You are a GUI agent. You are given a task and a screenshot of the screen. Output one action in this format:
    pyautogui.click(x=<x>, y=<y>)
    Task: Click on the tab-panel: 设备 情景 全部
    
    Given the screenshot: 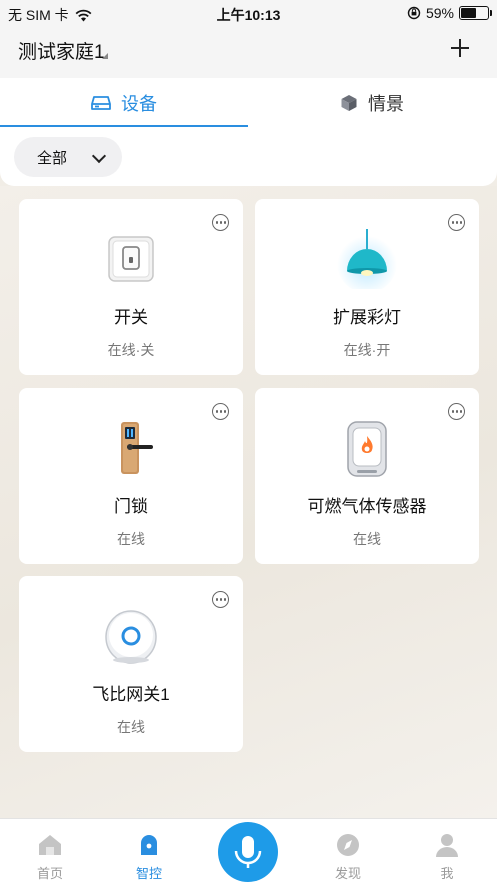 What is the action you would take?
    pyautogui.click(x=248, y=132)
    